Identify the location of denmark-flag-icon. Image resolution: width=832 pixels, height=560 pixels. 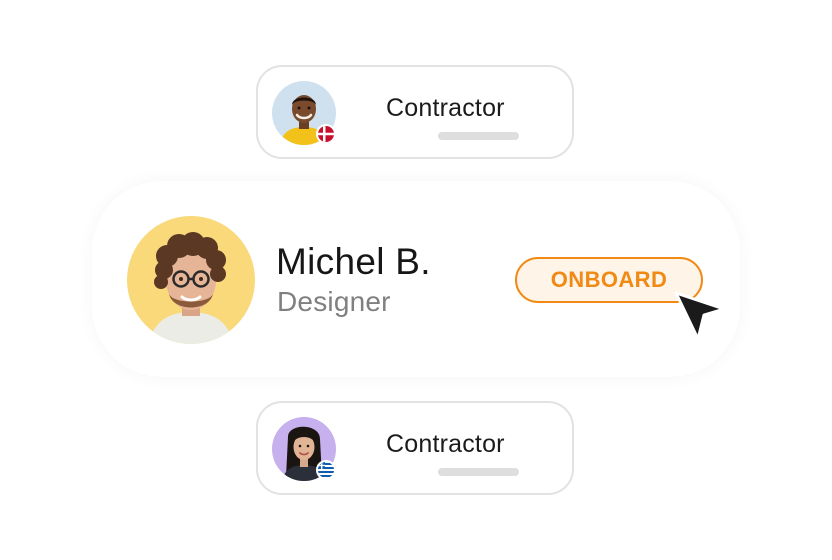
(326, 134).